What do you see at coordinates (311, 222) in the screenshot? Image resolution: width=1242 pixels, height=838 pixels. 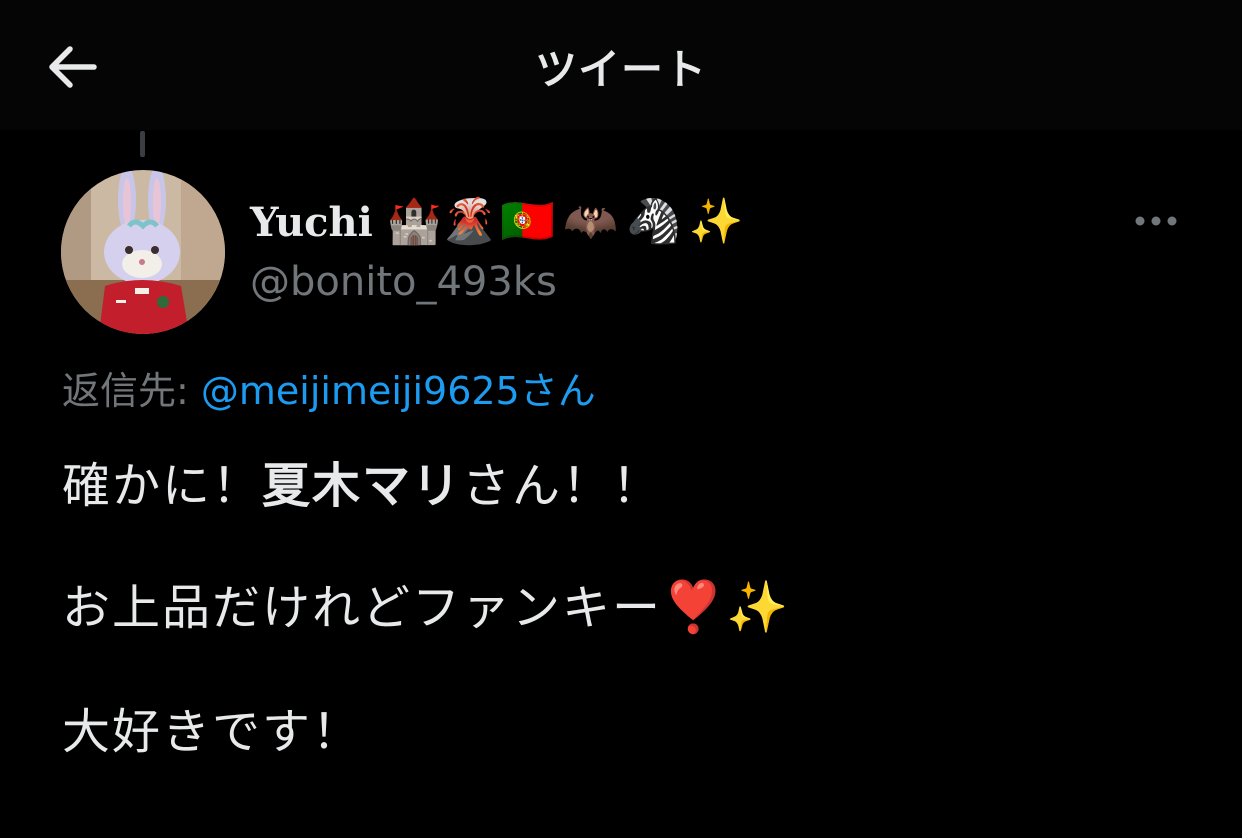 I see `display-name: Yuchi` at bounding box center [311, 222].